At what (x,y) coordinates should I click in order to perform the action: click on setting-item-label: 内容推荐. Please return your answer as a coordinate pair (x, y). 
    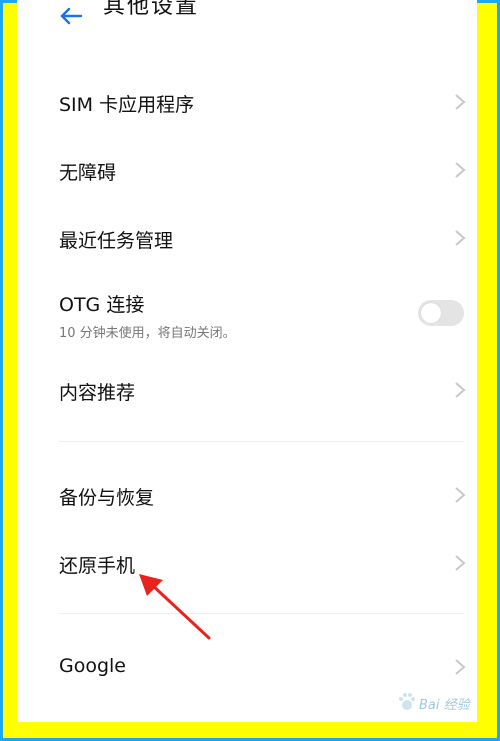
    Looking at the image, I should click on (97, 393).